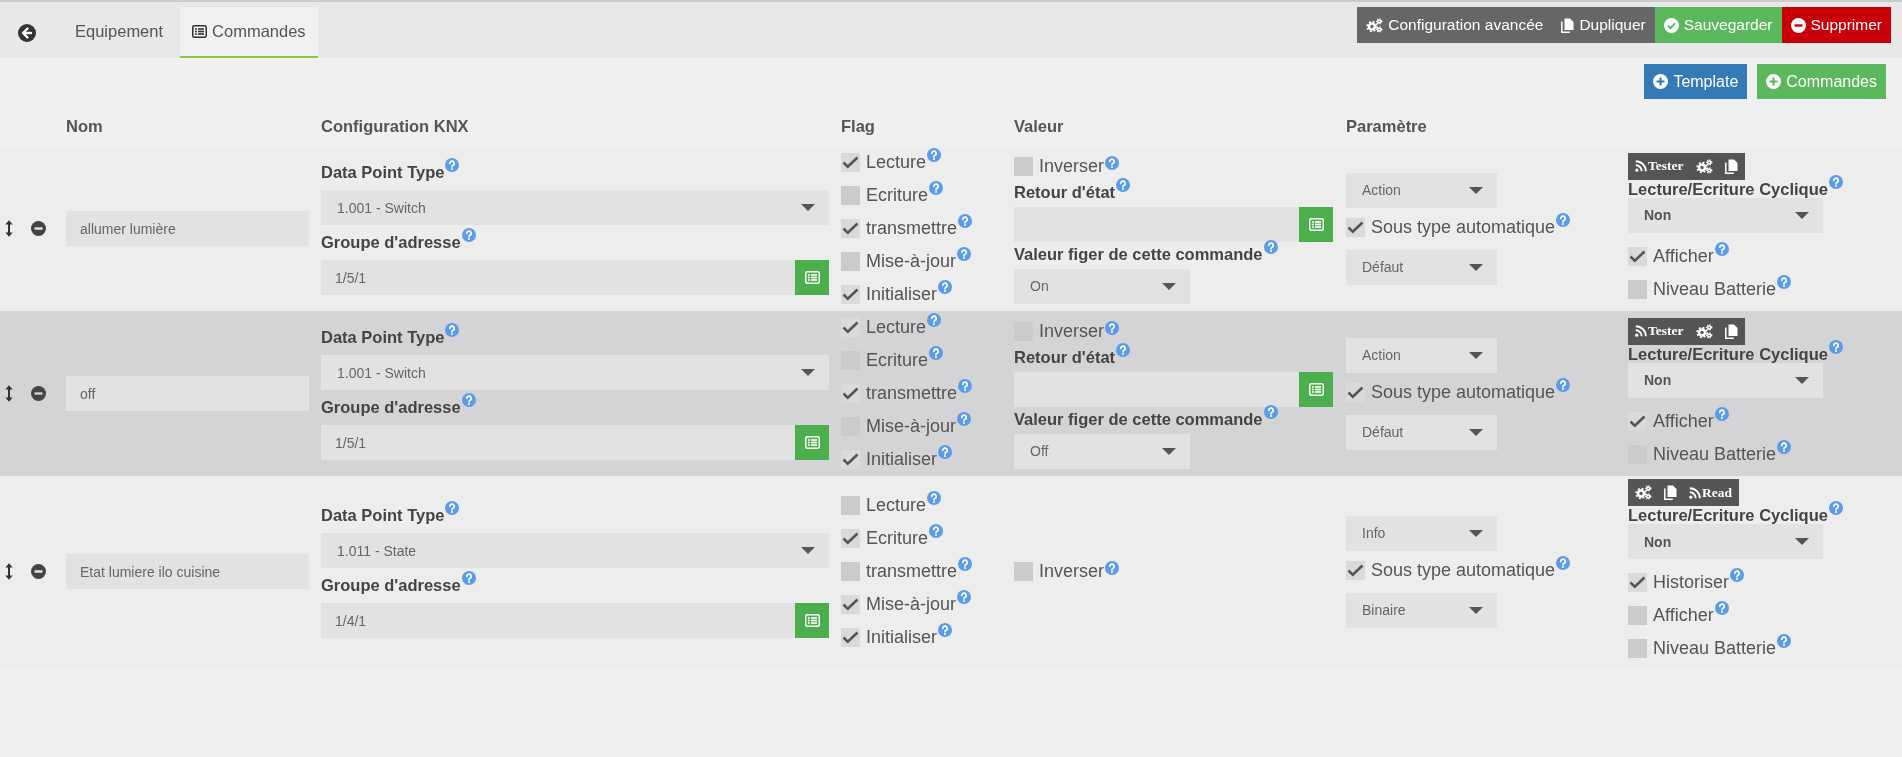 The image size is (1902, 757). I want to click on address-input: 1/4/1, so click(558, 620).